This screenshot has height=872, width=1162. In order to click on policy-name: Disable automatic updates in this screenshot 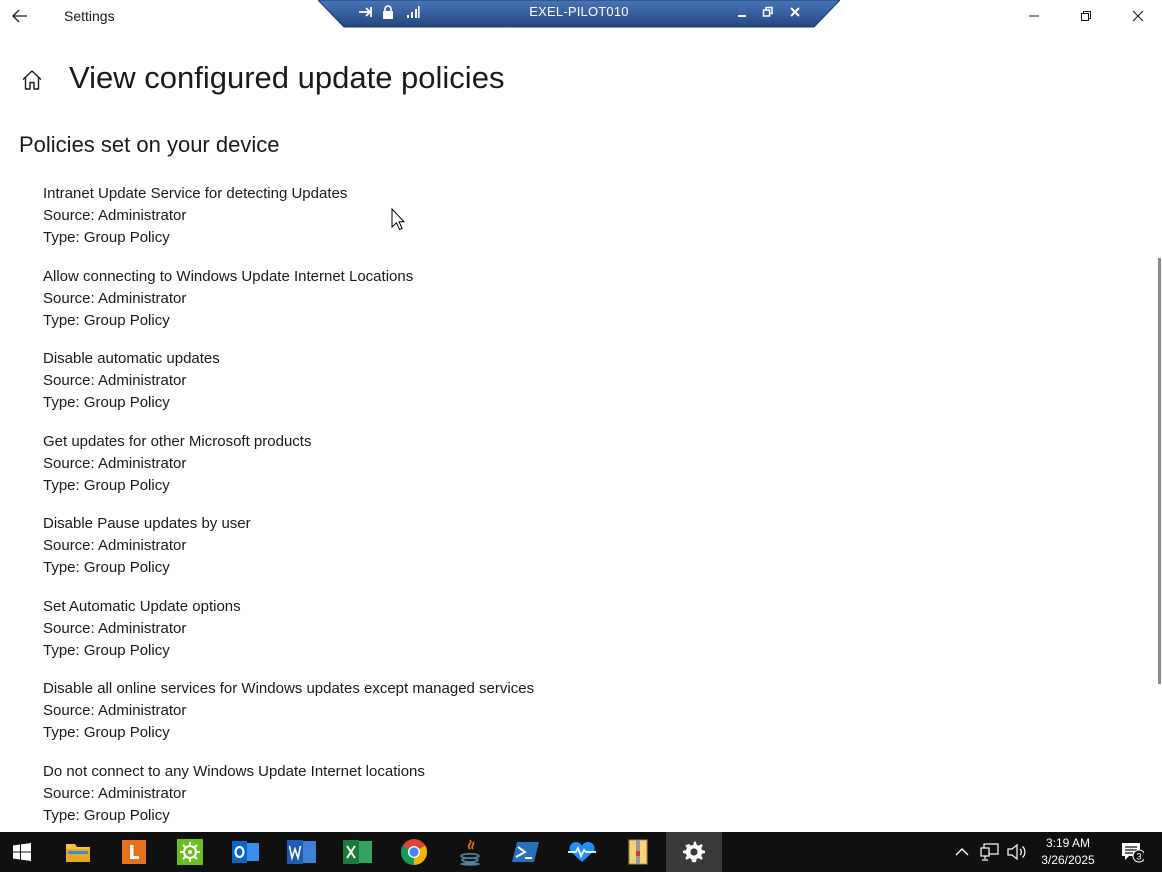, I will do `click(131, 358)`.